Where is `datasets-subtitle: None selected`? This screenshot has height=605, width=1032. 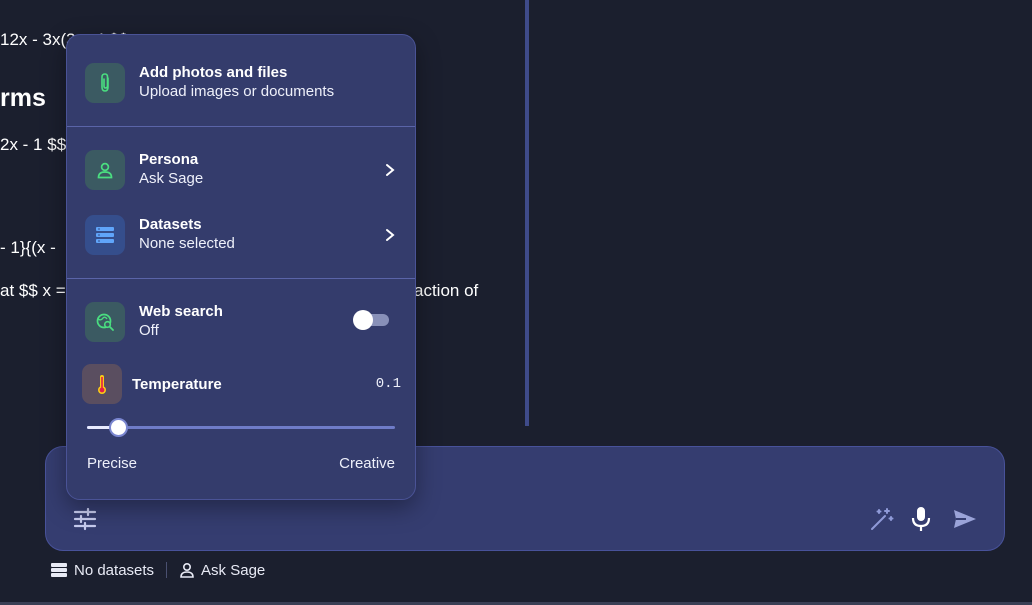 datasets-subtitle: None selected is located at coordinates (187, 243).